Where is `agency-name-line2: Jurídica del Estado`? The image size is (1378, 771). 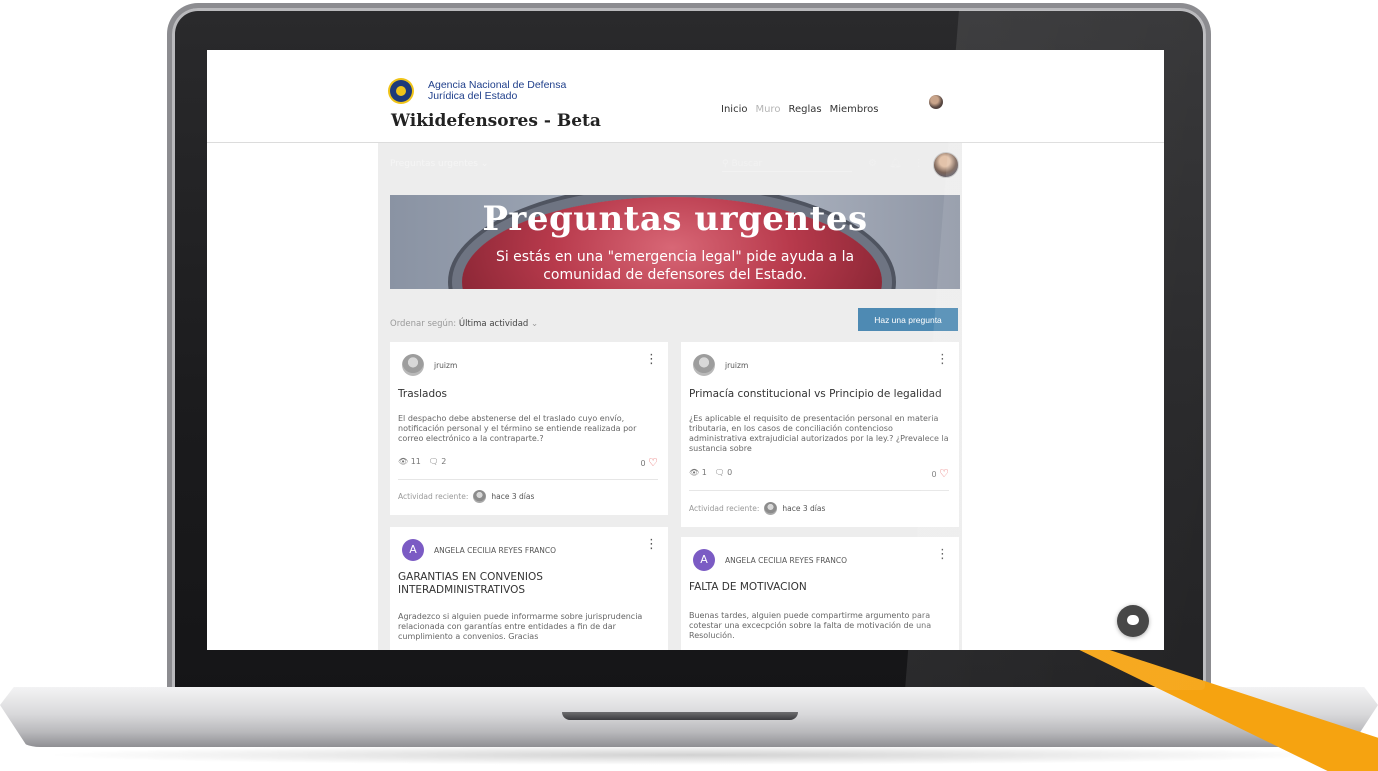 agency-name-line2: Jurídica del Estado is located at coordinates (473, 96).